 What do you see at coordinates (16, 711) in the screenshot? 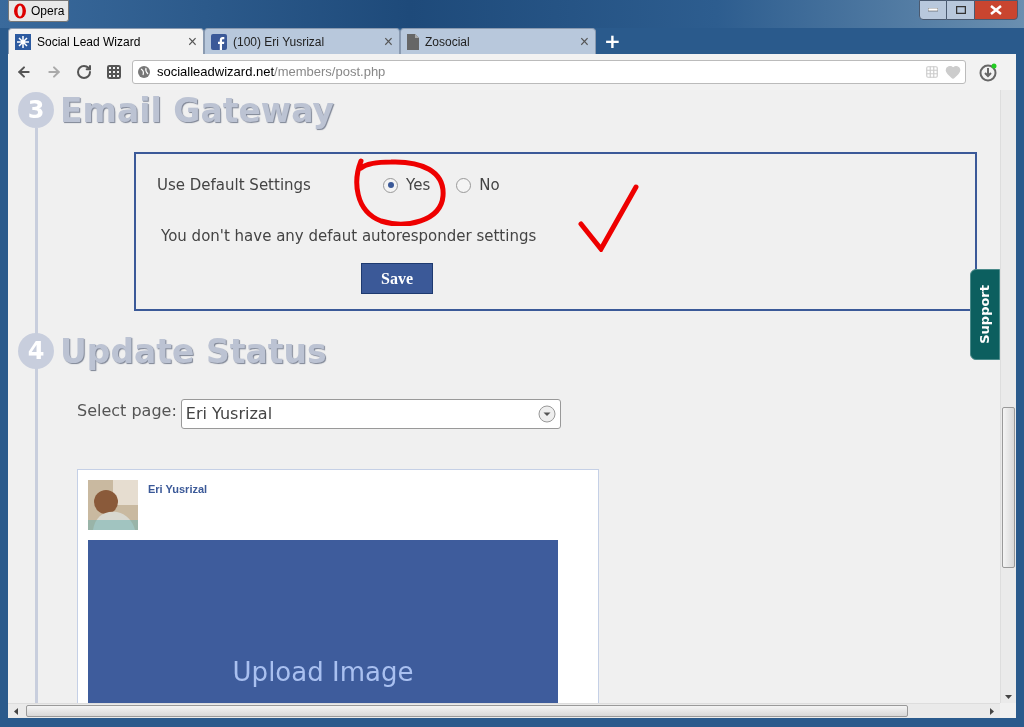
I see `scroll-left-icon` at bounding box center [16, 711].